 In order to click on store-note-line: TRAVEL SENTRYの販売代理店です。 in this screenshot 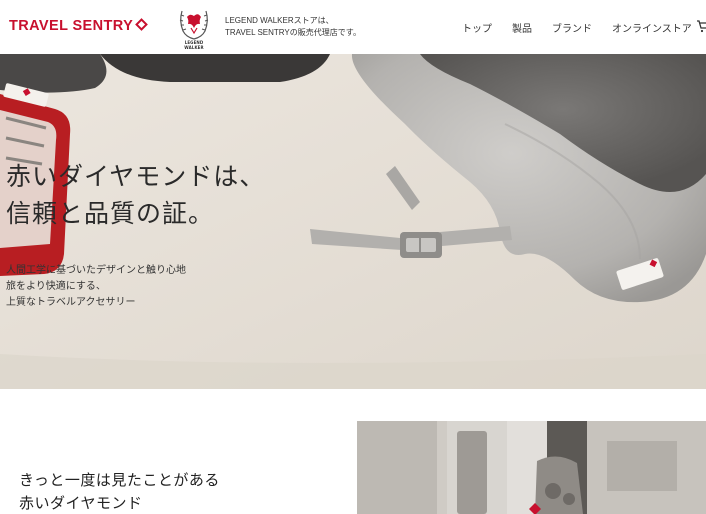, I will do `click(293, 32)`.